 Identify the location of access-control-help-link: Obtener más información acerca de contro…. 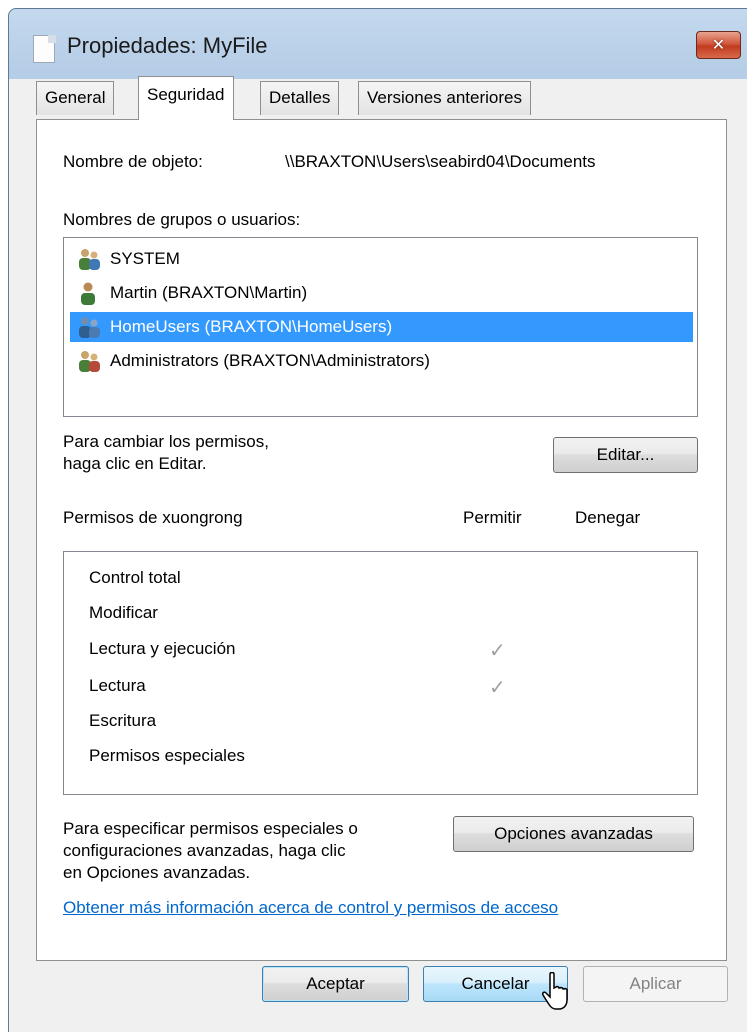
(310, 908).